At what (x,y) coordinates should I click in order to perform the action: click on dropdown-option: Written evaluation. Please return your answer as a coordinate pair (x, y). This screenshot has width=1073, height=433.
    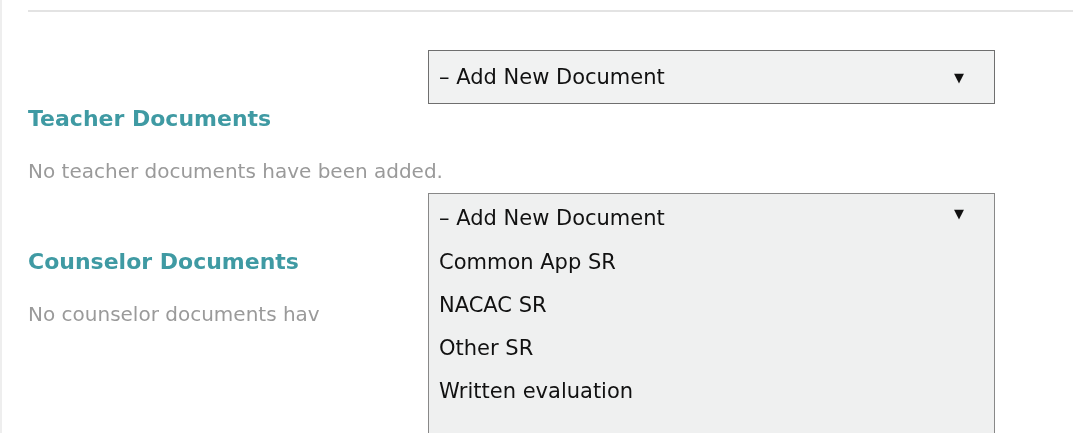
    Looking at the image, I should click on (711, 394).